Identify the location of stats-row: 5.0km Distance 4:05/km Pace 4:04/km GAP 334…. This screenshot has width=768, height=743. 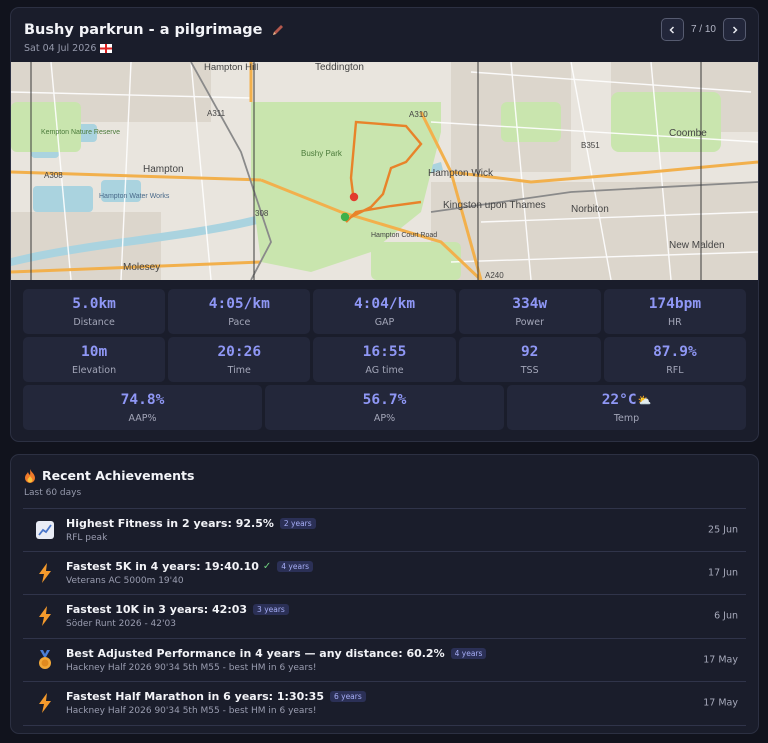
(384, 311).